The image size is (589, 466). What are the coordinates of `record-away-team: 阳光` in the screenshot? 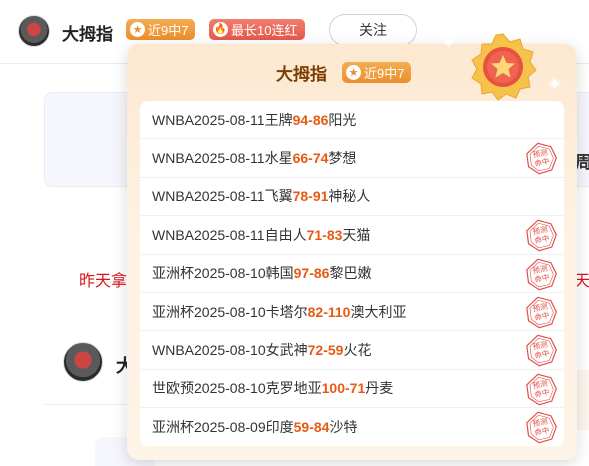 It's located at (342, 119).